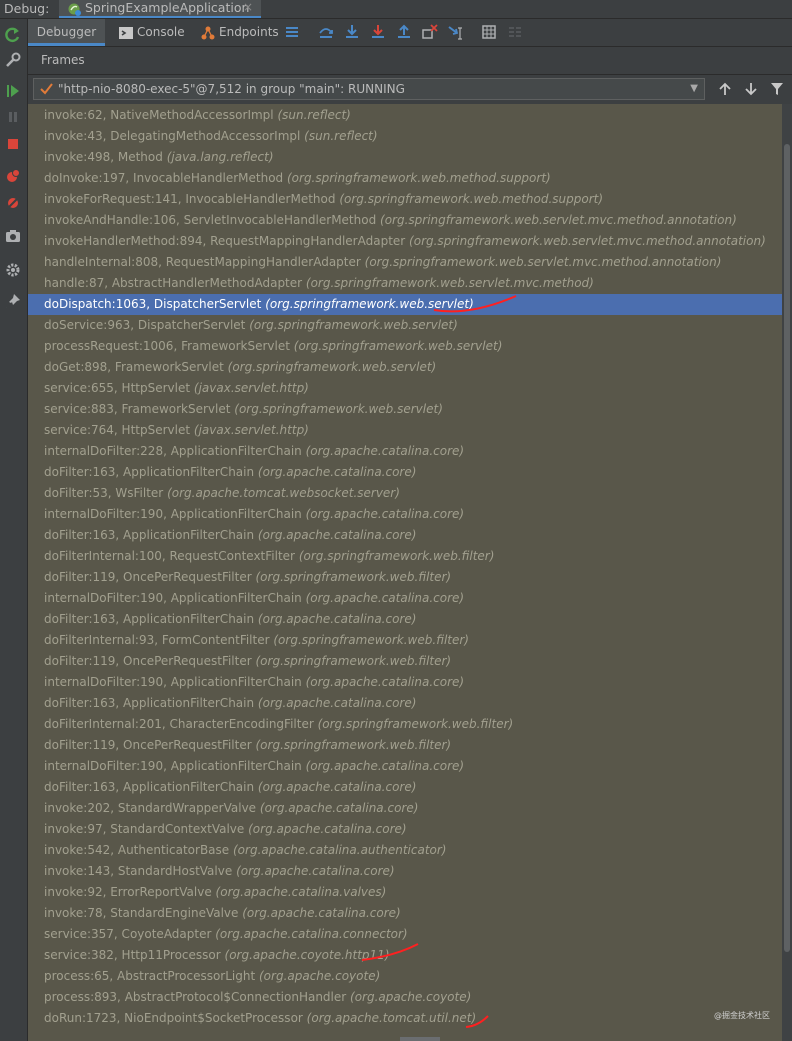 This screenshot has width=792, height=1041. I want to click on wrench-icon, so click(13, 60).